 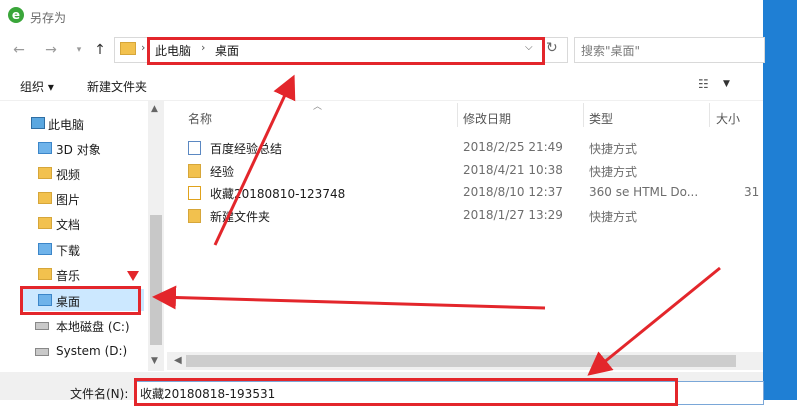 I want to click on scroll-left-icon: ◀, so click(x=178, y=360).